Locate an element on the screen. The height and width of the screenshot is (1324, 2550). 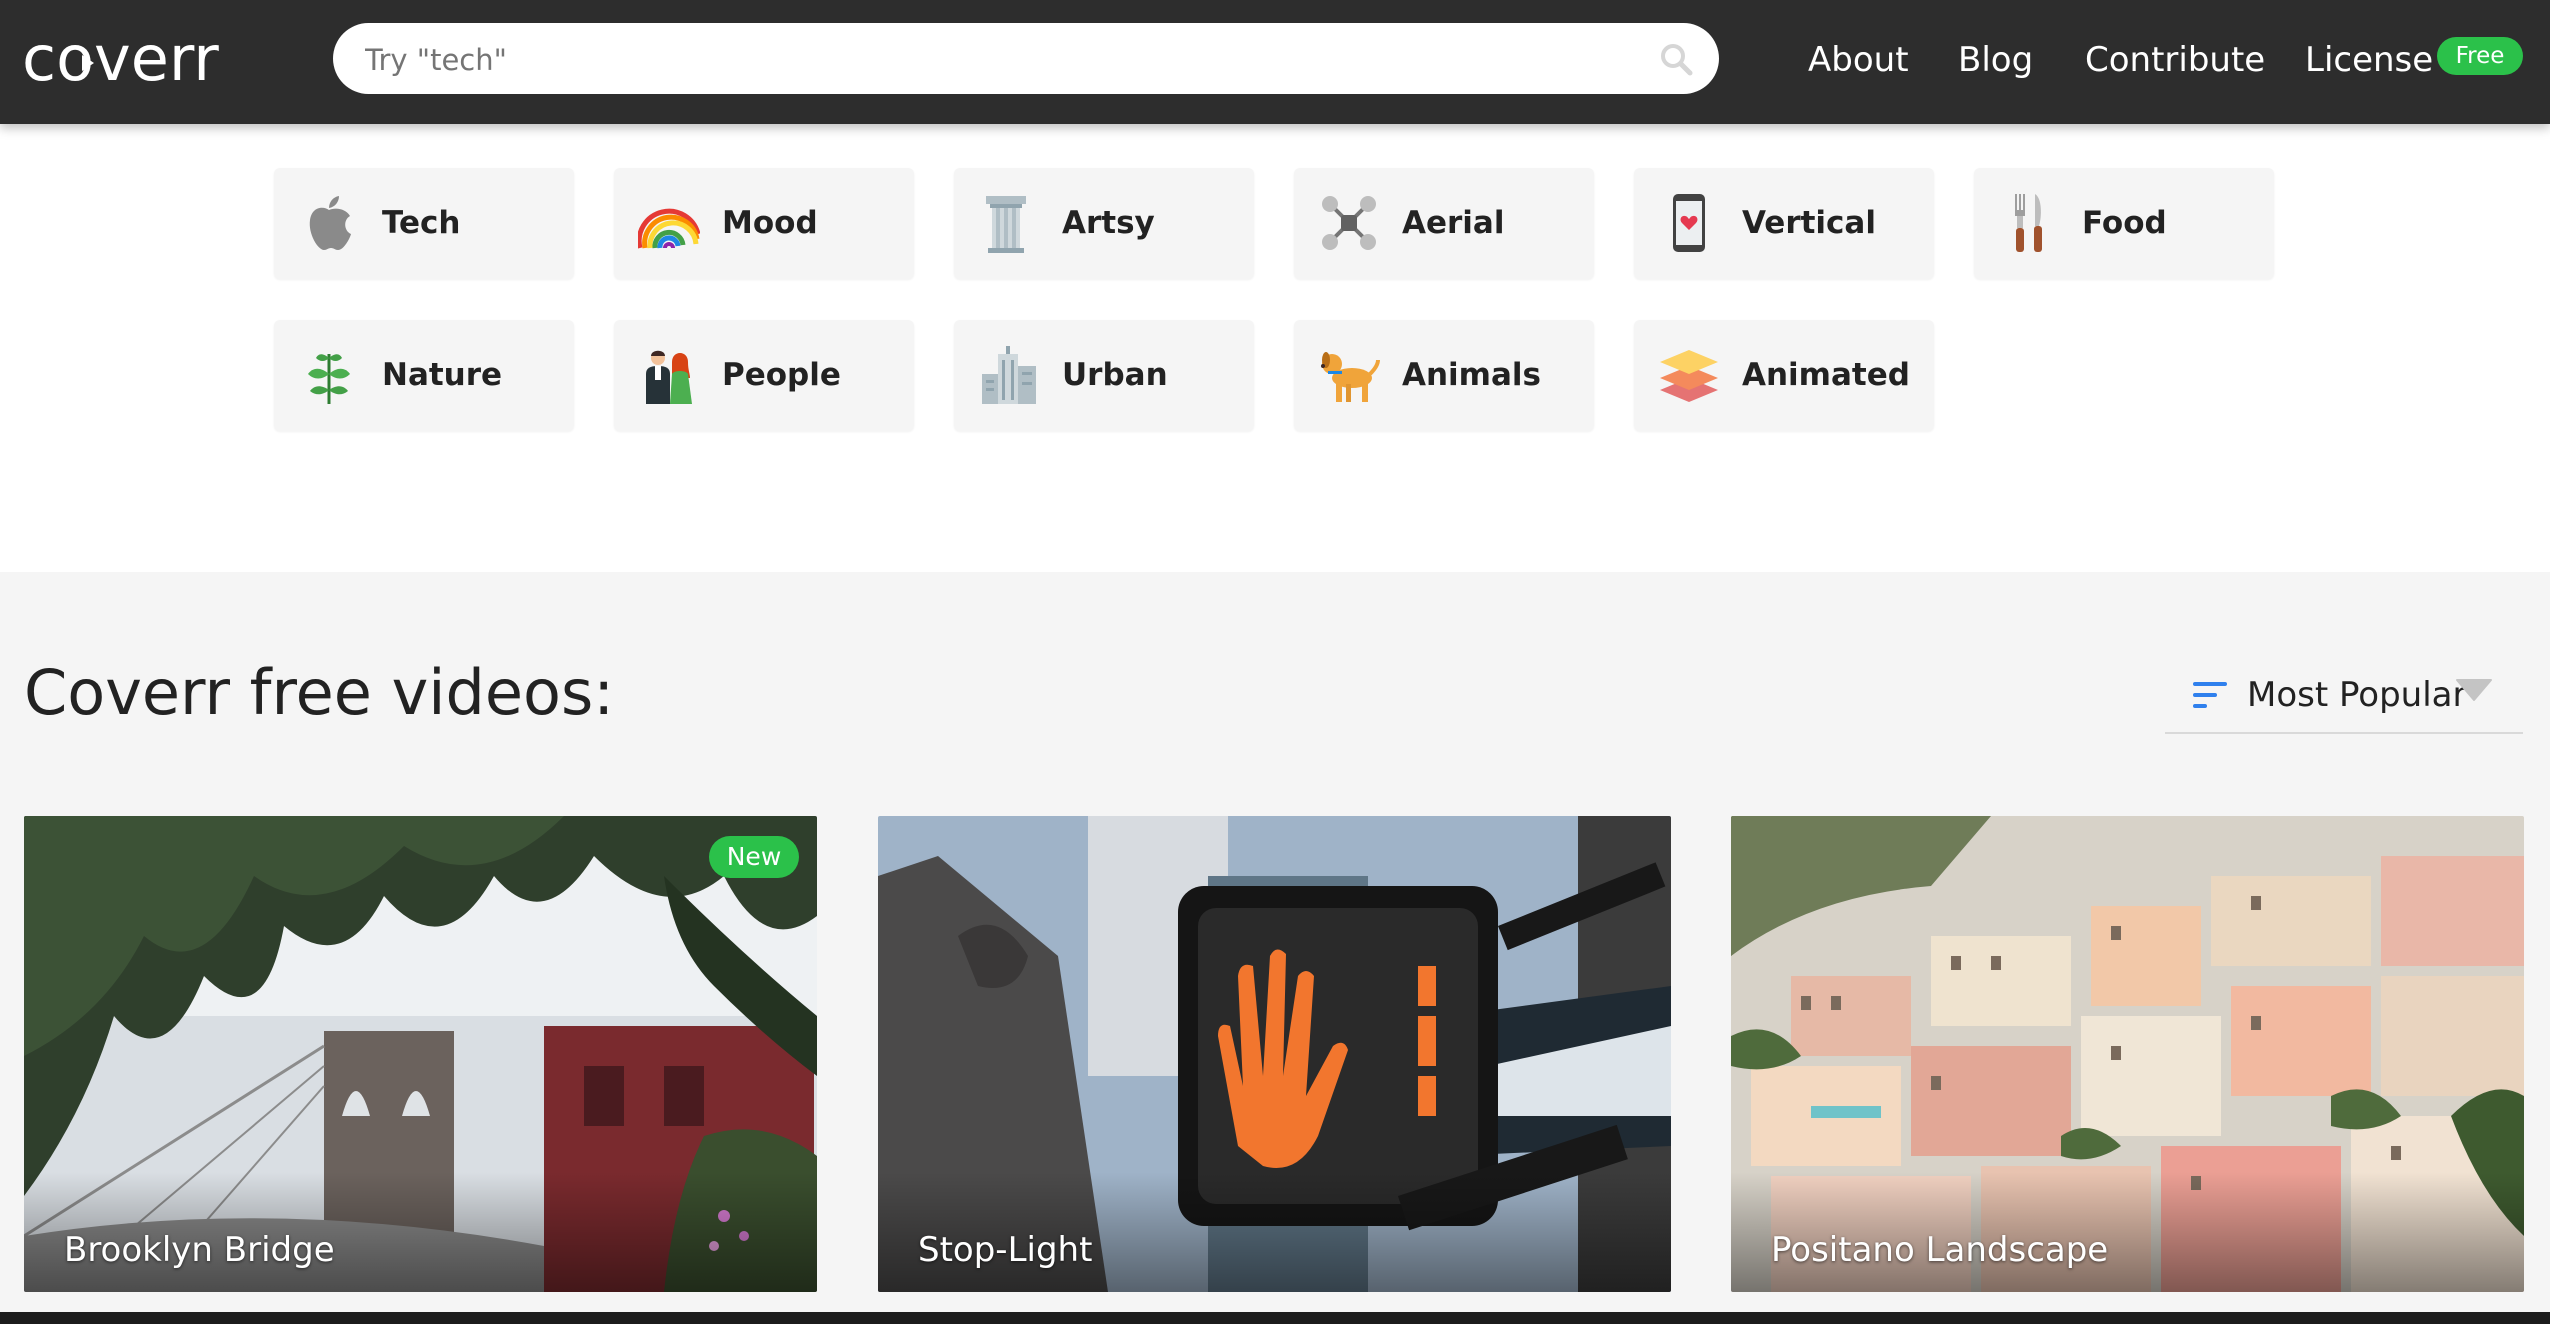
category-label: Tech is located at coordinates (421, 223).